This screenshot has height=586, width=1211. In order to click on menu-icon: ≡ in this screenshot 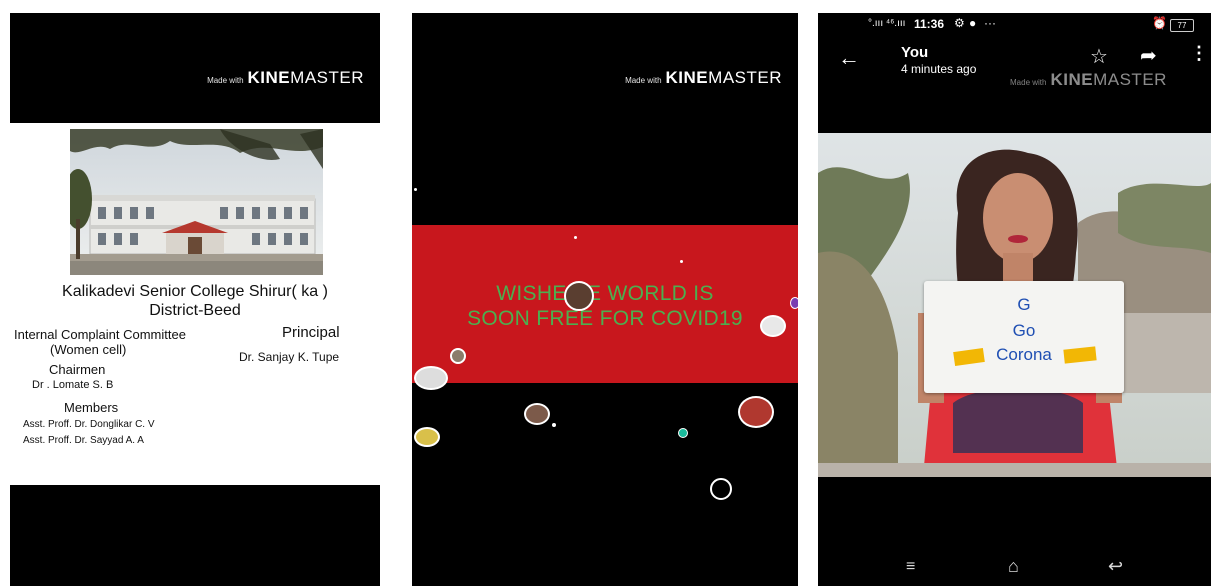, I will do `click(910, 567)`.